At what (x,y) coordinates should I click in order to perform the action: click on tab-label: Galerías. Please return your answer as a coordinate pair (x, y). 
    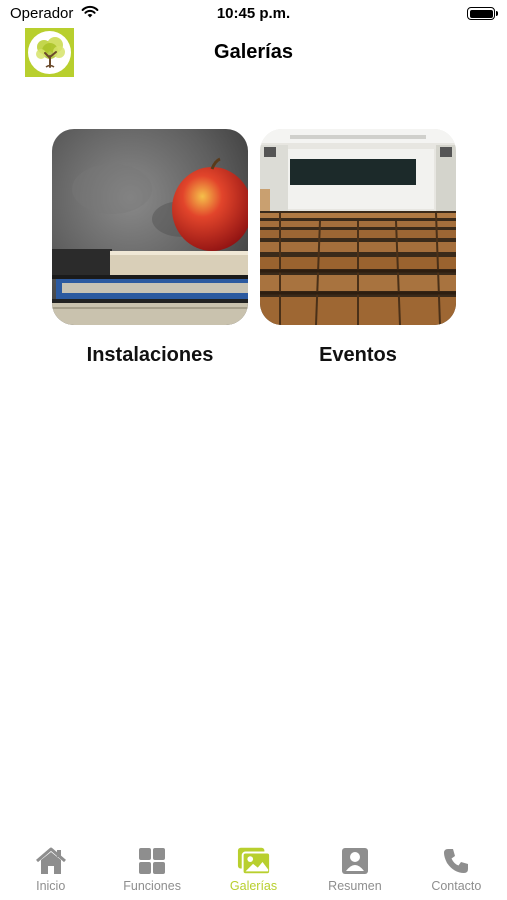
    Looking at the image, I should click on (253, 886).